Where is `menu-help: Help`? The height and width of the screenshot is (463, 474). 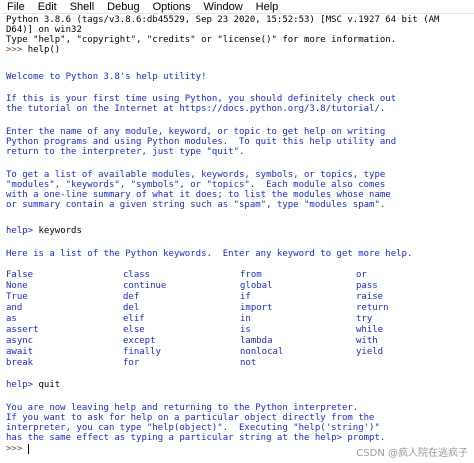
menu-help: Help is located at coordinates (267, 7).